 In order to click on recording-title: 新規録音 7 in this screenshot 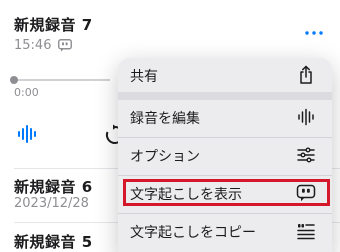, I will do `click(53, 25)`.